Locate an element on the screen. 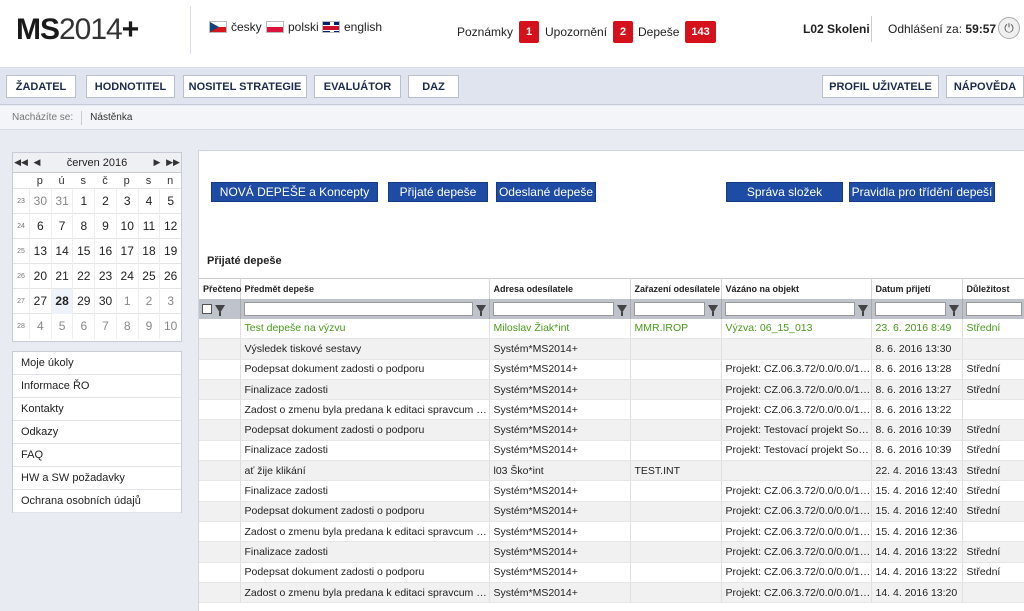 The height and width of the screenshot is (611, 1024). notes-link: Poznámky 1 is located at coordinates (498, 32).